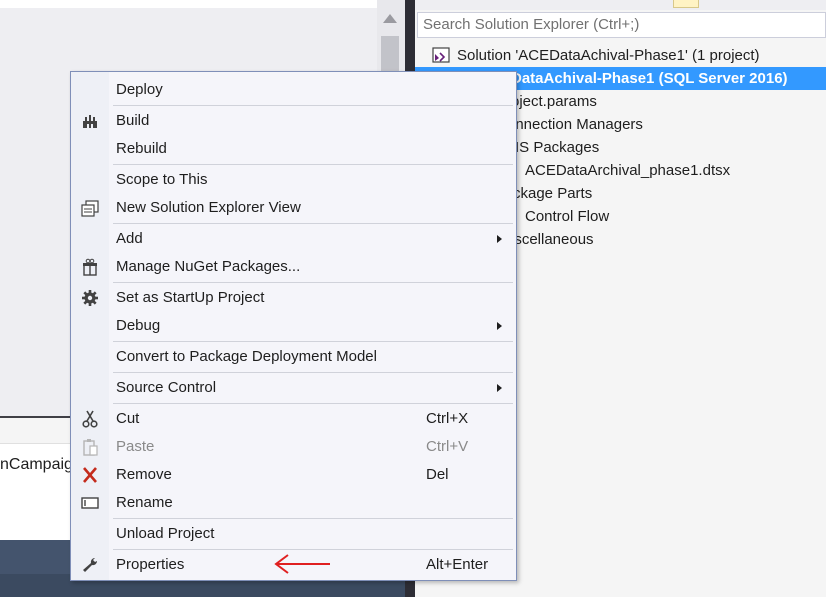 Image resolution: width=826 pixels, height=597 pixels. I want to click on tree-item-miscellaneous: iscellaneous, so click(552, 239).